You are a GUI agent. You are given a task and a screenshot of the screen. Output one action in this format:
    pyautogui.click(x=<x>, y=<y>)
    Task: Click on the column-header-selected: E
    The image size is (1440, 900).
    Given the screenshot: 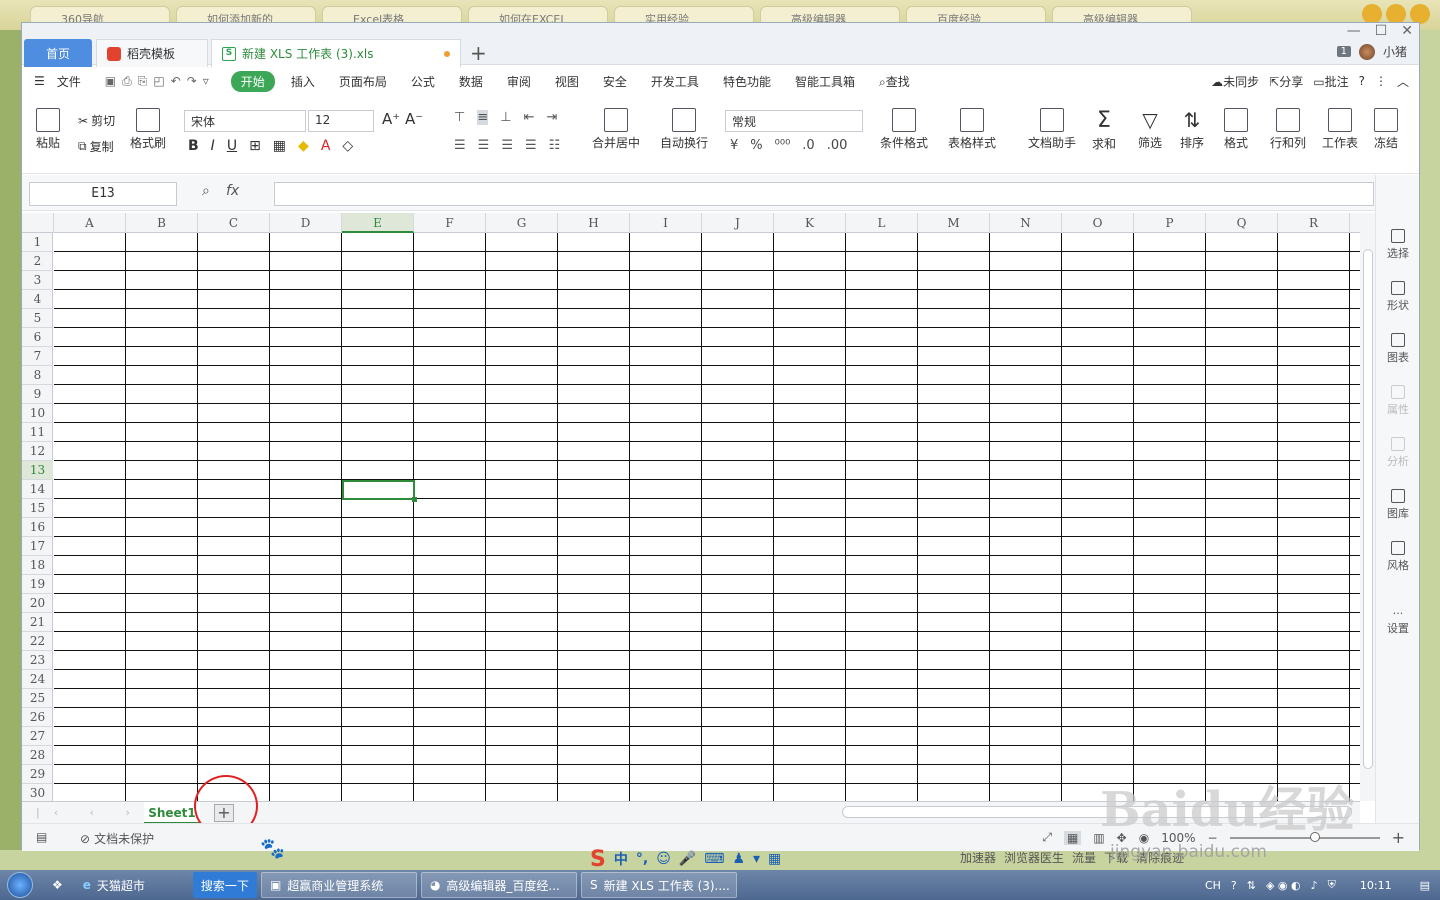 What is the action you would take?
    pyautogui.click(x=378, y=223)
    